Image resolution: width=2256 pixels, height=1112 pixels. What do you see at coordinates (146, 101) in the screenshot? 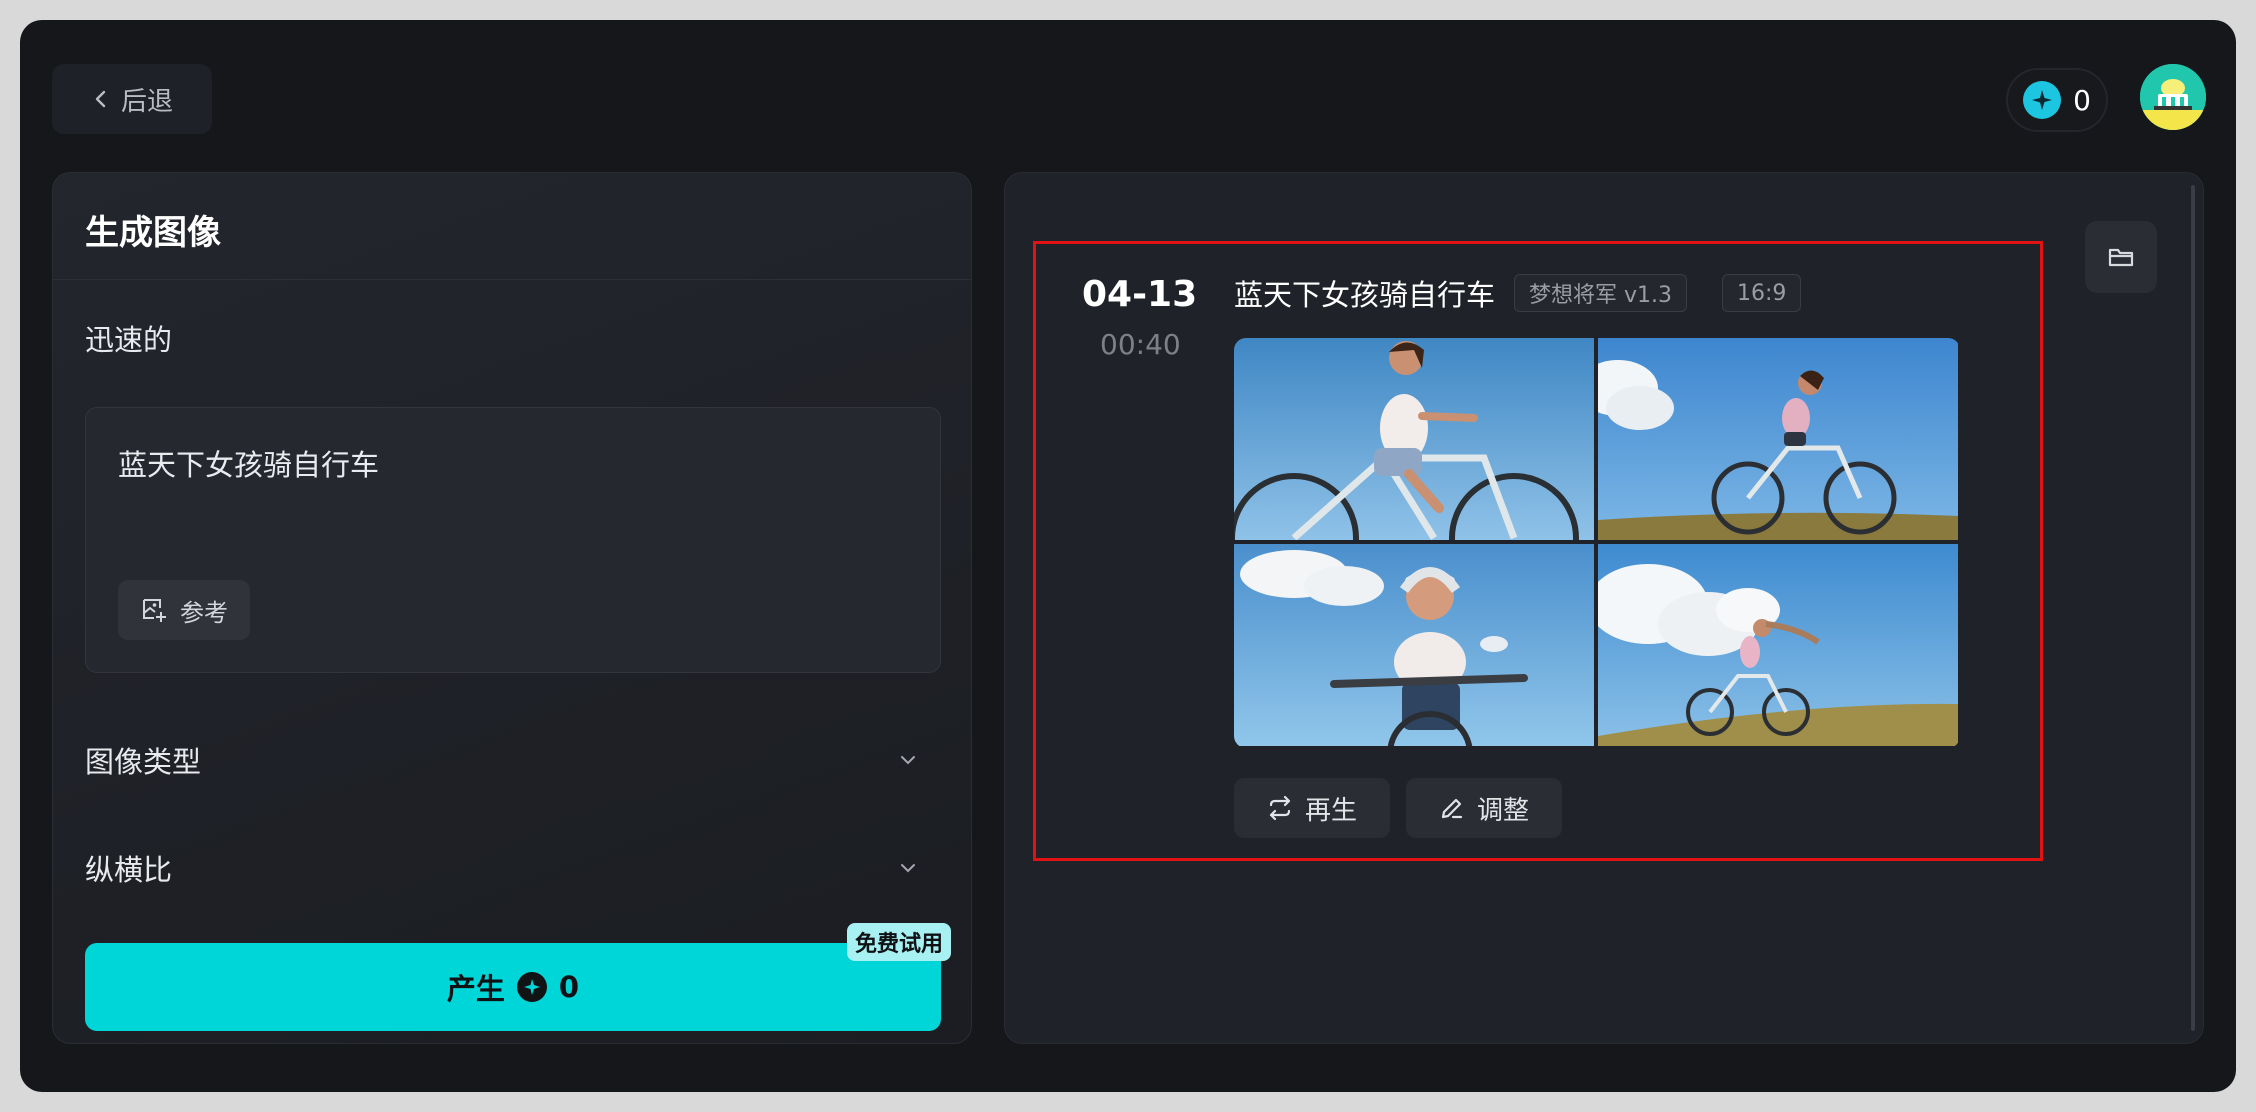
I see `back-label: 后退` at bounding box center [146, 101].